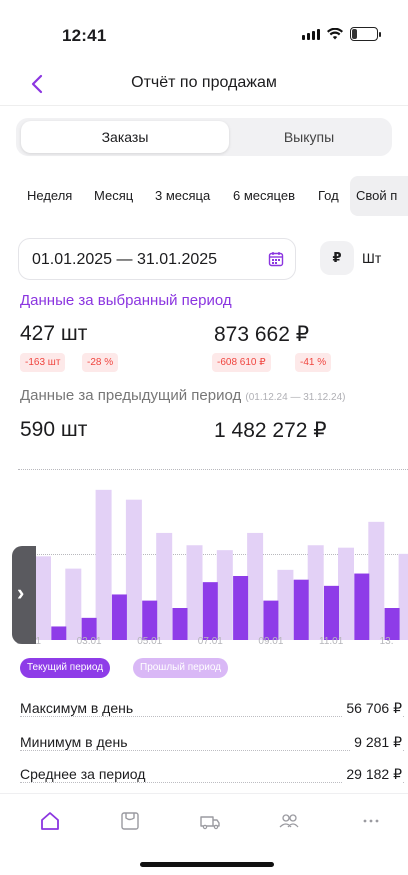 Image resolution: width=408 pixels, height=875 pixels. What do you see at coordinates (212, 745) in the screenshot?
I see `stat-min-per-day: Минимум в день 9 281 ₽` at bounding box center [212, 745].